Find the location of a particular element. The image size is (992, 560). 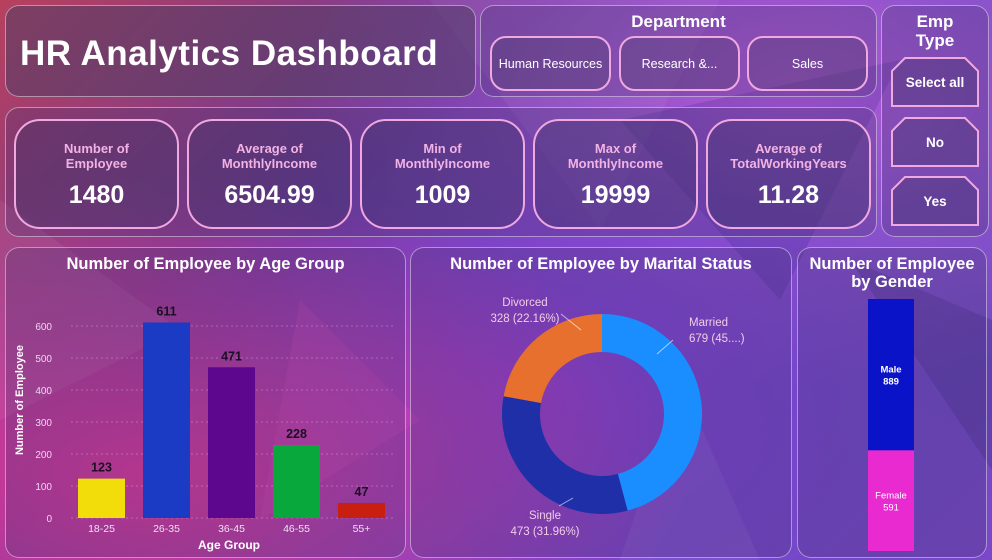

y-tick-label: 500 is located at coordinates (43, 359).